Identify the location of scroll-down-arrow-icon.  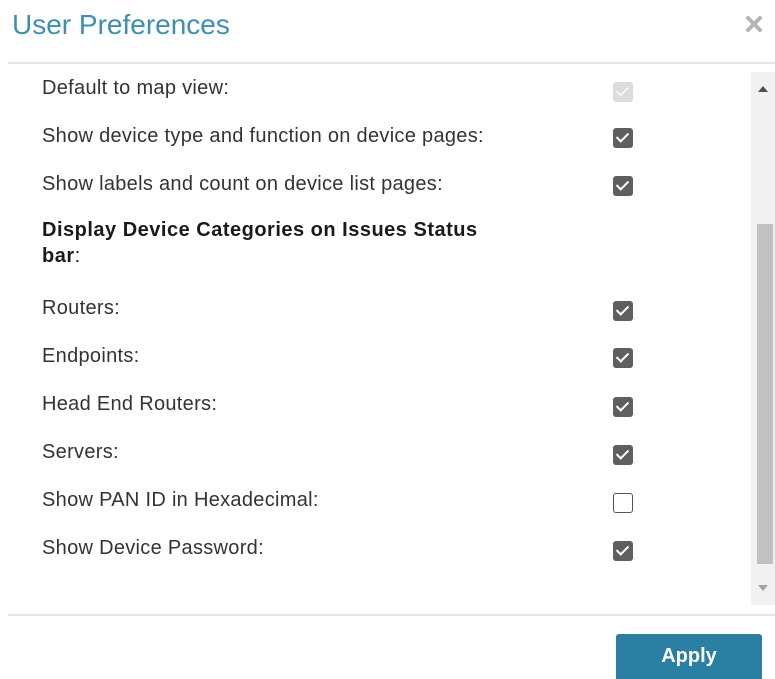
(763, 588).